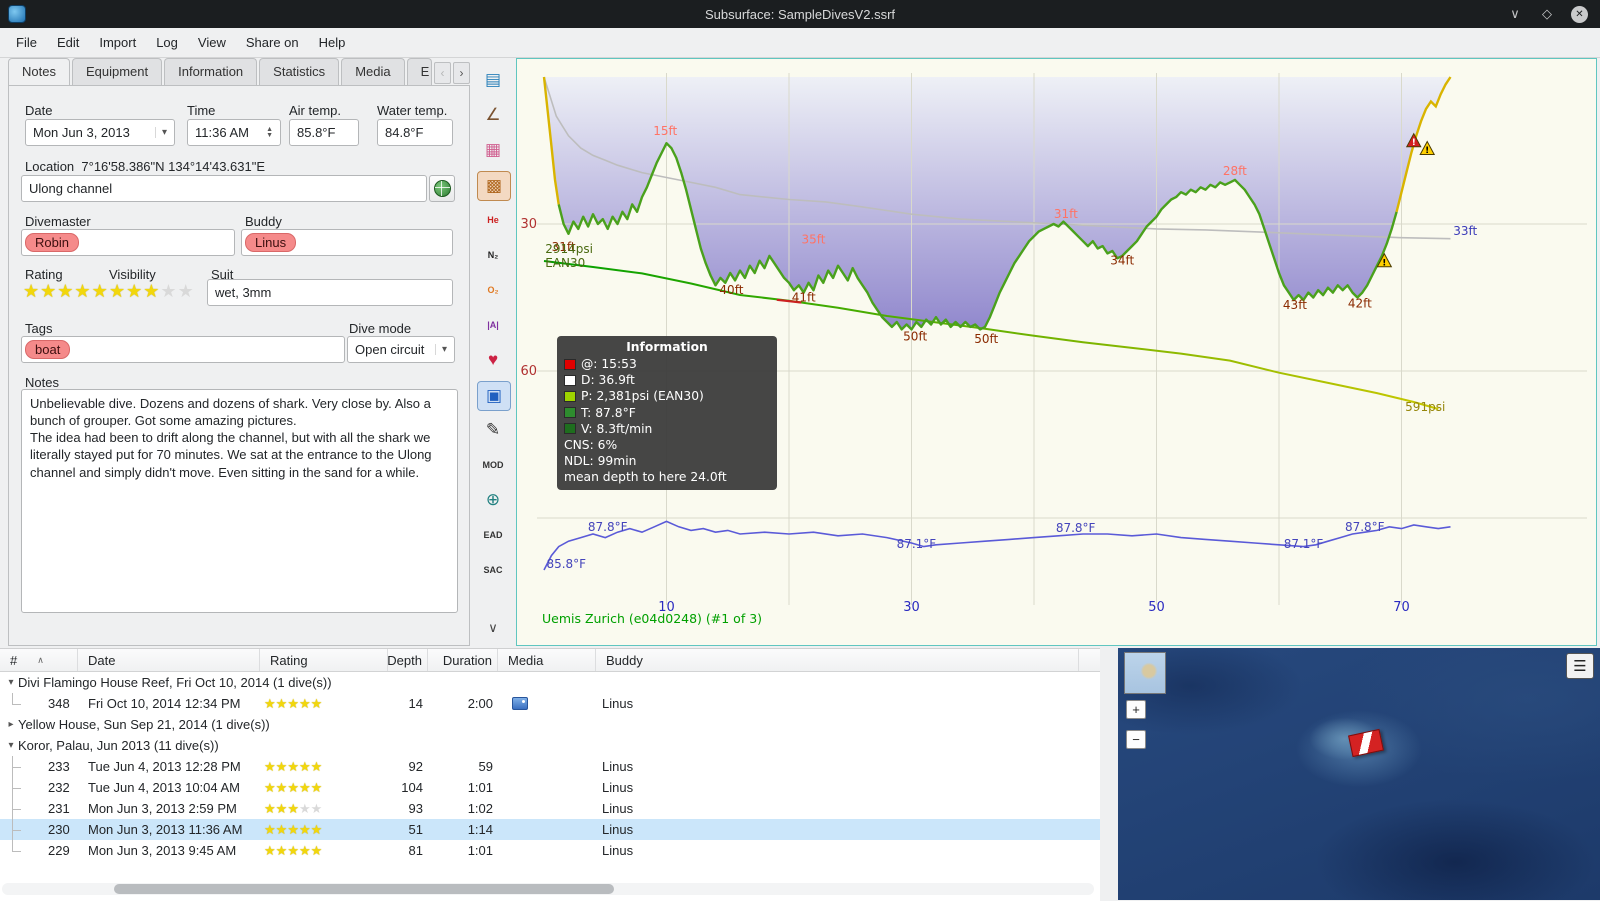  What do you see at coordinates (211, 71) in the screenshot?
I see `tab-information: Information` at bounding box center [211, 71].